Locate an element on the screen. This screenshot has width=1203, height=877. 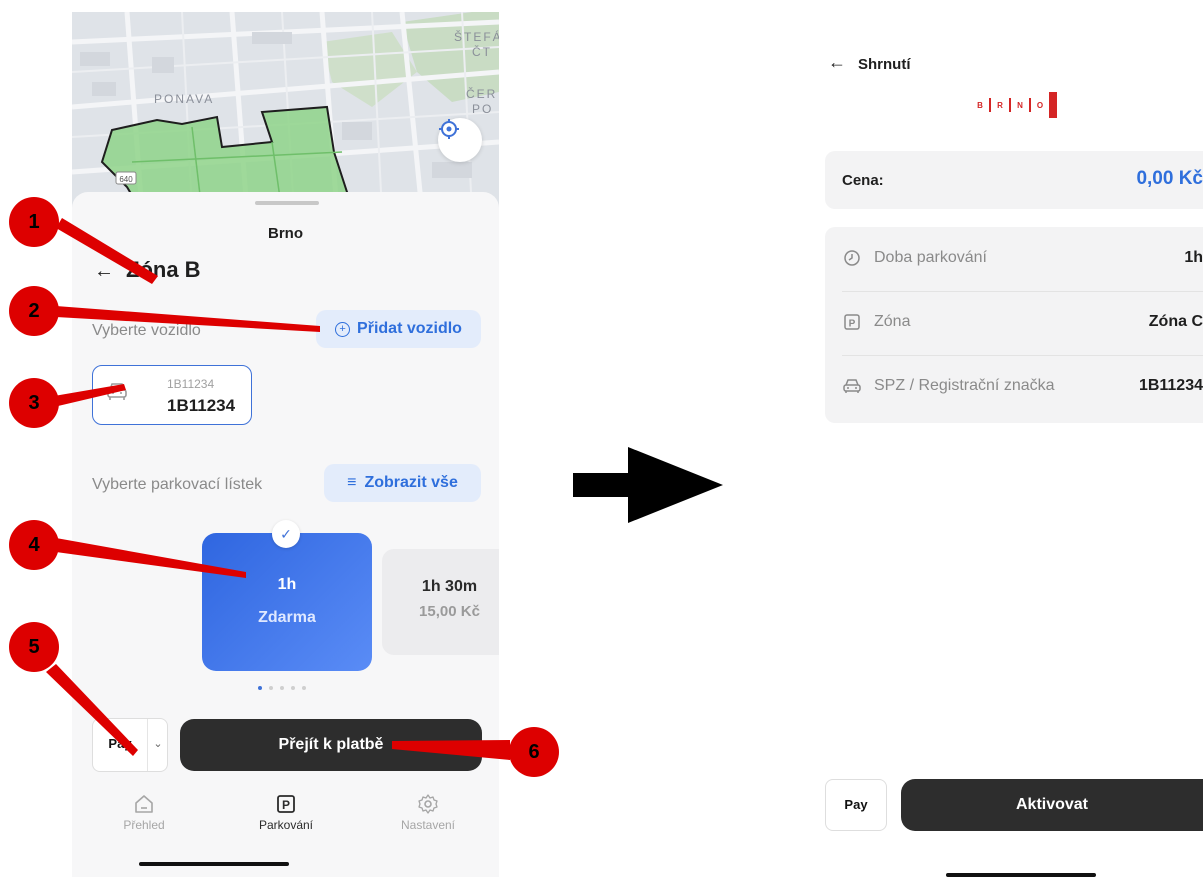
detail-value: 1B11234 is located at coordinates (1170, 385).